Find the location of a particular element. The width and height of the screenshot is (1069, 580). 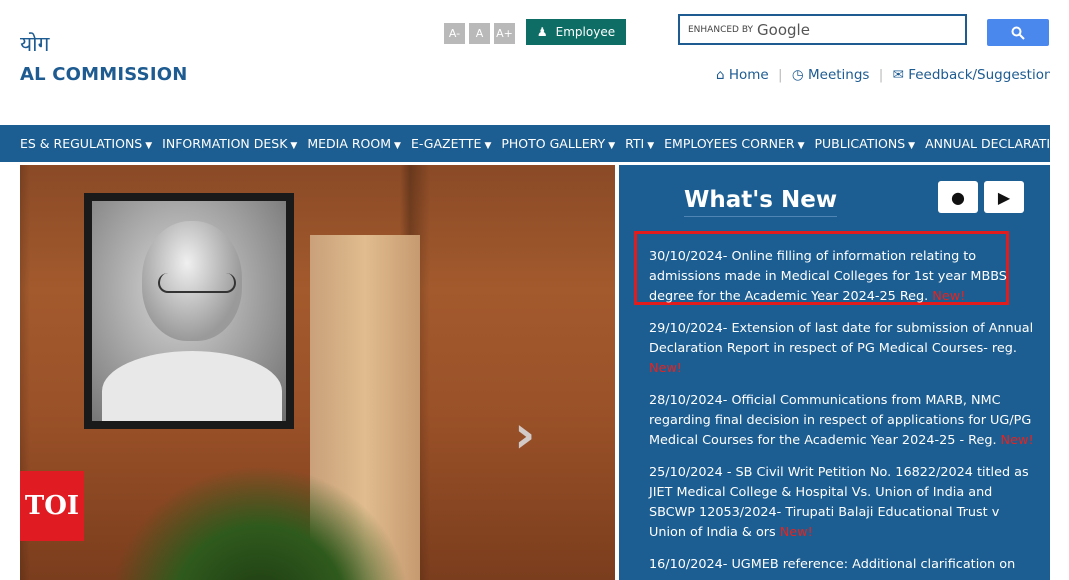

nav-item-regulations: ES & REGULATIONS ▼ is located at coordinates (86, 143).